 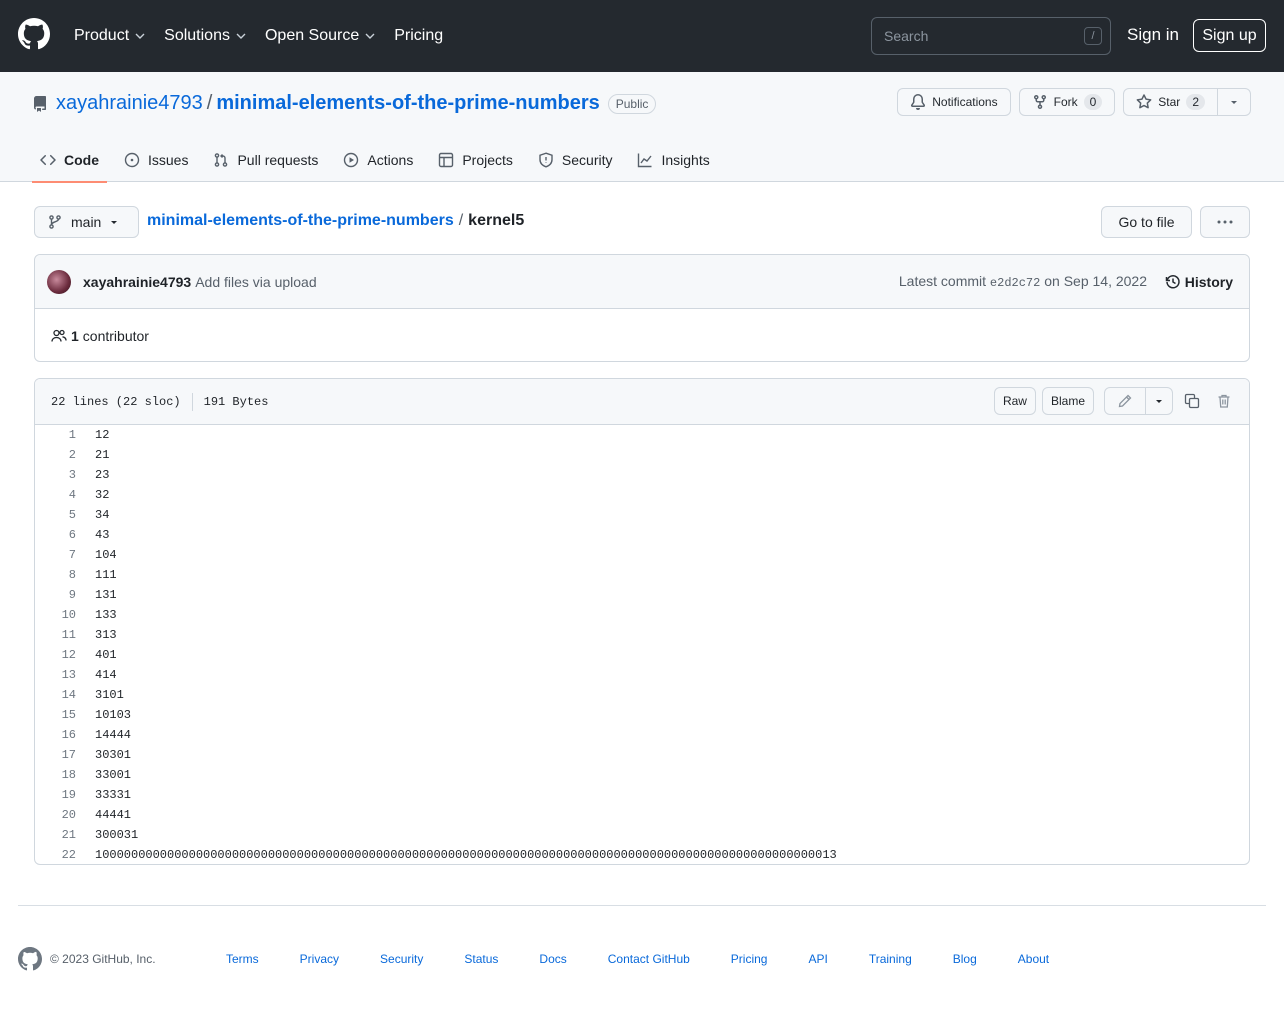 What do you see at coordinates (1225, 222) in the screenshot?
I see `more-options-button` at bounding box center [1225, 222].